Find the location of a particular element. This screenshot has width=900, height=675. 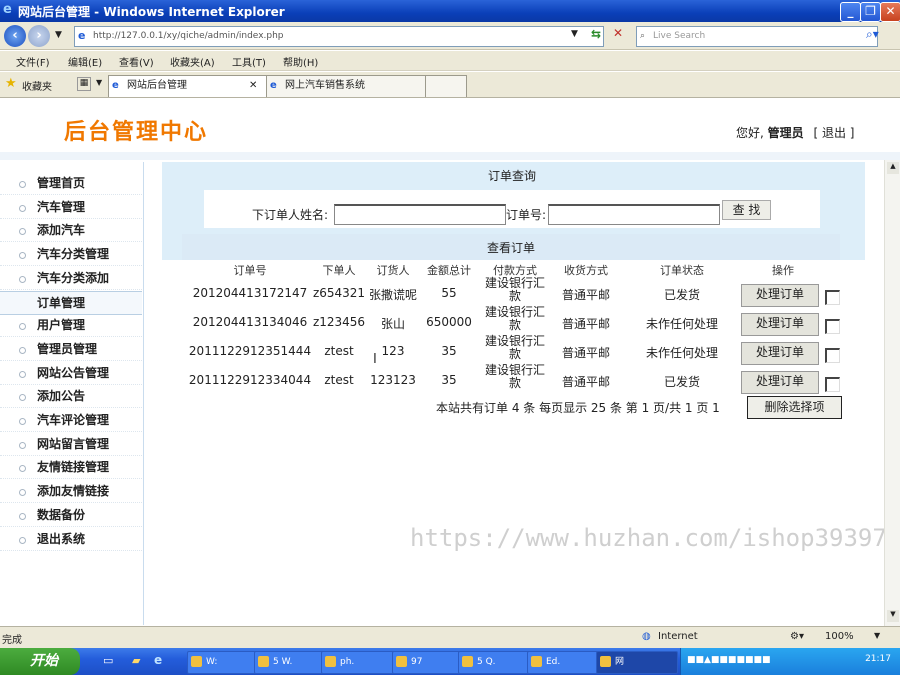

quicklaunch-folder-icon: ▰ is located at coordinates (136, 660).